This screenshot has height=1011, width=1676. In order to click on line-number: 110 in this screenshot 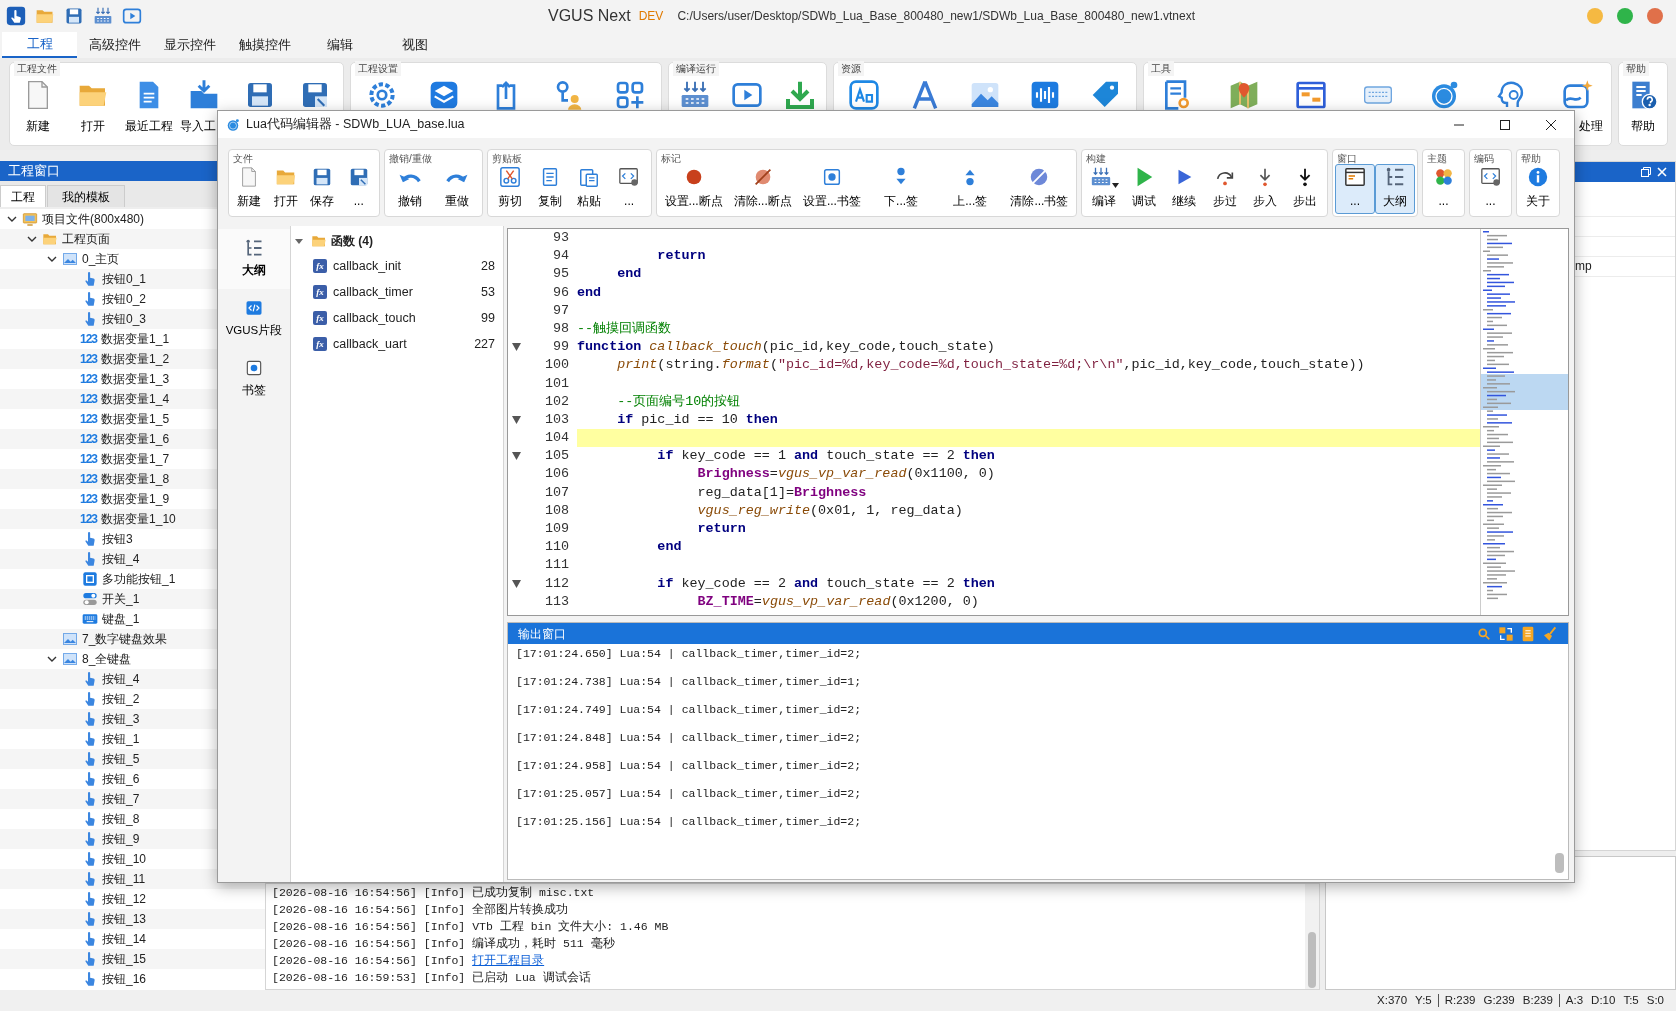, I will do `click(556, 547)`.